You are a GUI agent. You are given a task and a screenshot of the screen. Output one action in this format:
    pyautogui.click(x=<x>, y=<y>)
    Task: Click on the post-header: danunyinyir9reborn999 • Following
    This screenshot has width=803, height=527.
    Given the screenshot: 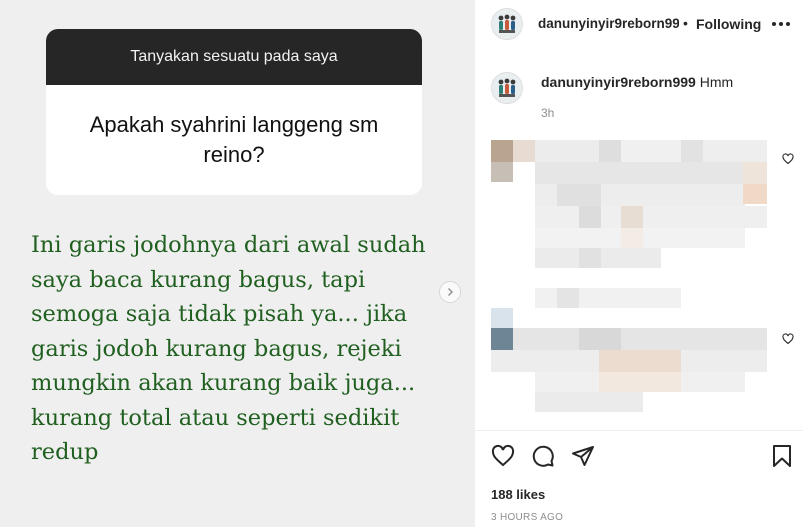 What is the action you would take?
    pyautogui.click(x=639, y=24)
    